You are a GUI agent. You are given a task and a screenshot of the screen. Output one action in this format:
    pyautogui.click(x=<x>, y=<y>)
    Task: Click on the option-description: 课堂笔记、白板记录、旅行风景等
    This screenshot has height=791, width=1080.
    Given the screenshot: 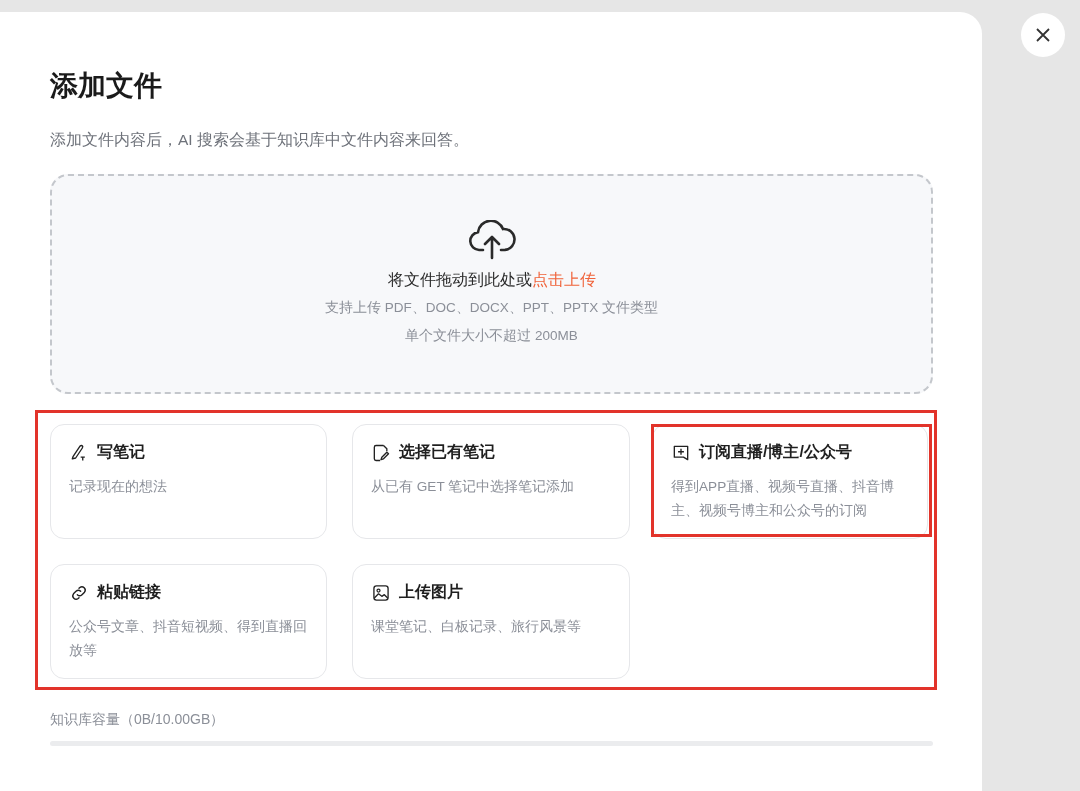 What is the action you would take?
    pyautogui.click(x=476, y=627)
    